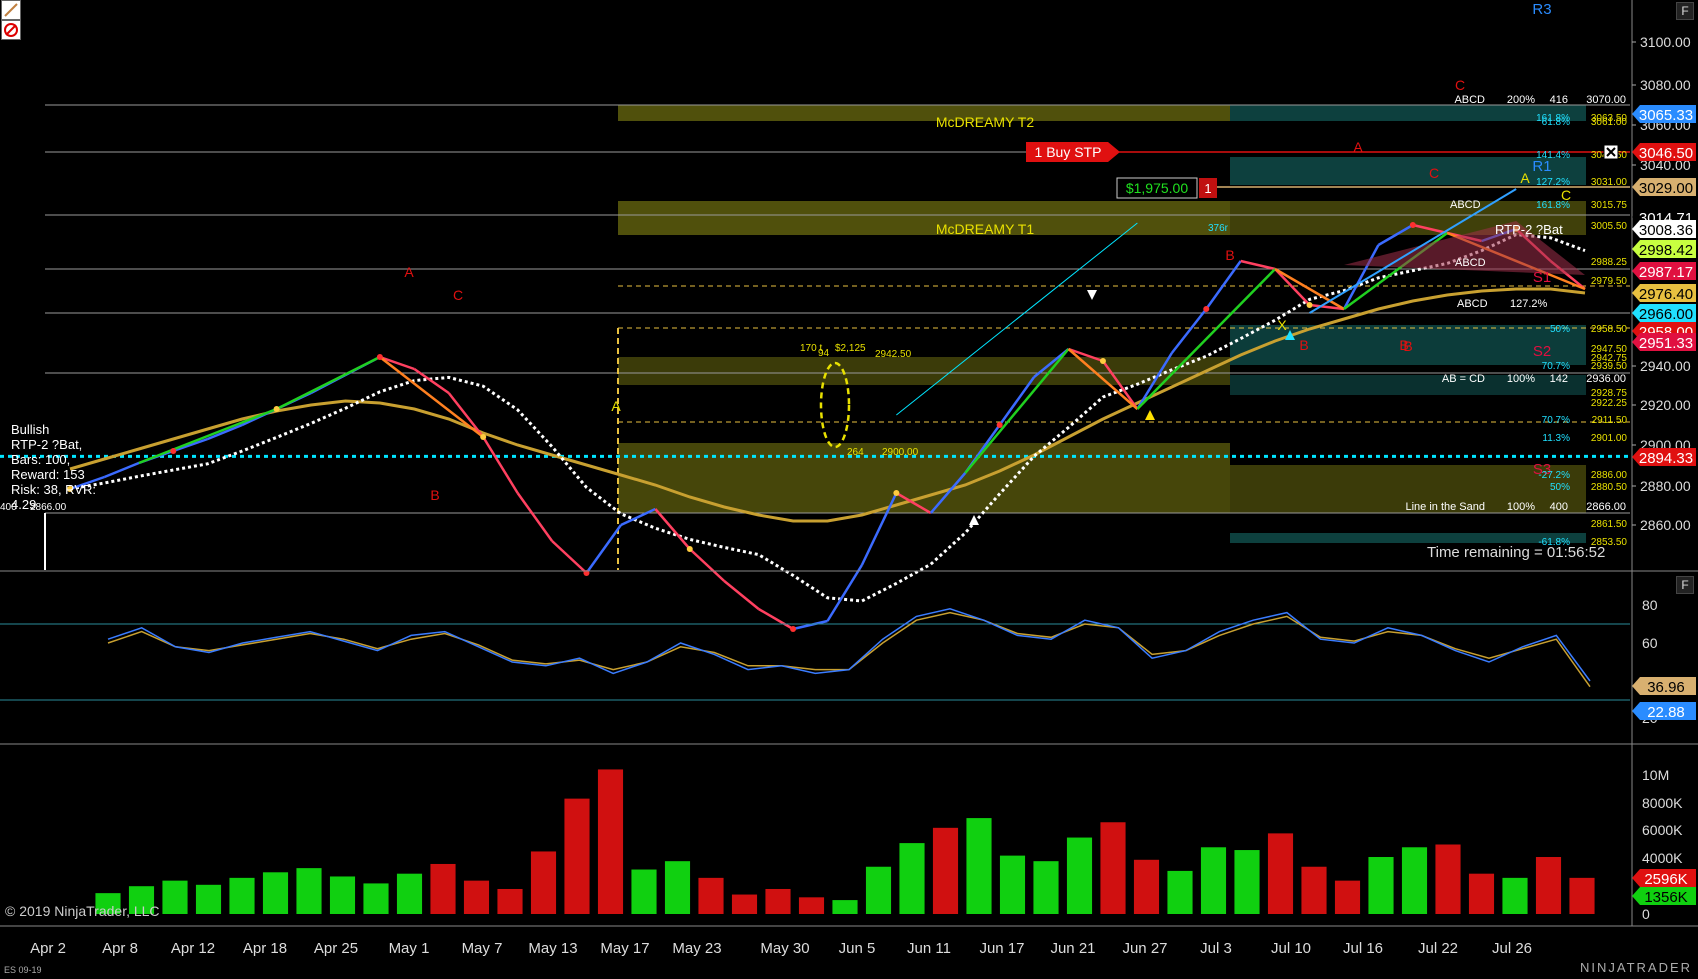 This screenshot has height=979, width=1698. What do you see at coordinates (1646, 914) in the screenshot?
I see `volume-tick-label: 0` at bounding box center [1646, 914].